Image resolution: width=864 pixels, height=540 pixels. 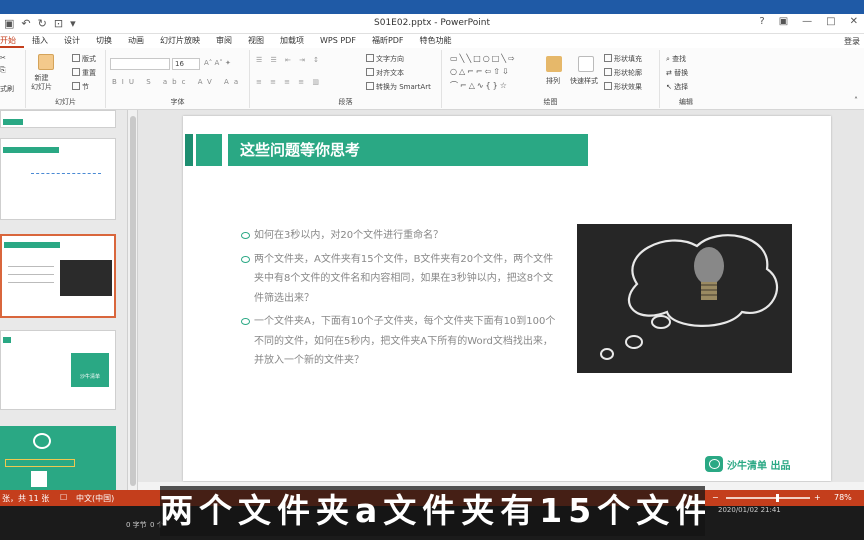 I want to click on spellcheck-icon: ☐, so click(x=63, y=497).